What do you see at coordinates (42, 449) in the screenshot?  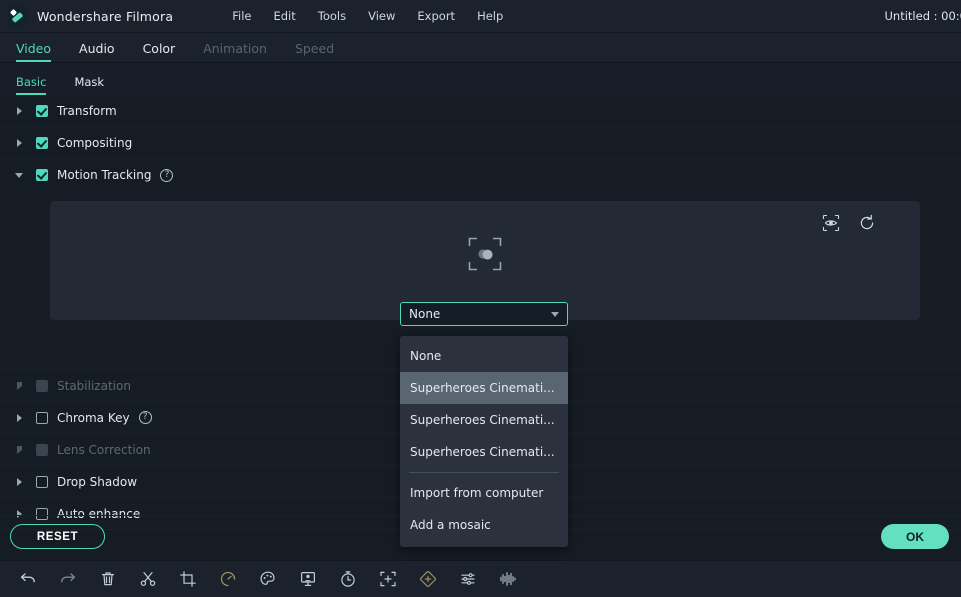 I see `checkbox-lens-correction` at bounding box center [42, 449].